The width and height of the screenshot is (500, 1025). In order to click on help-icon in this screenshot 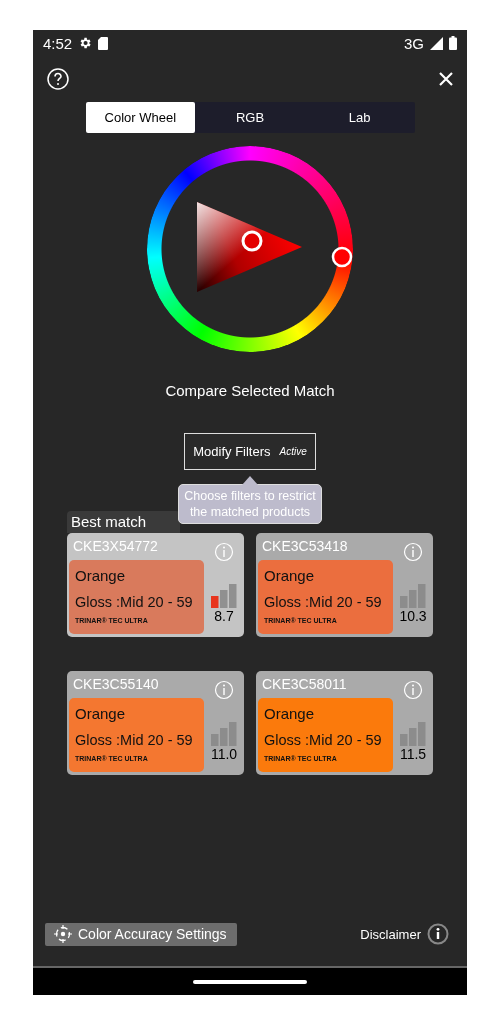, I will do `click(58, 79)`.